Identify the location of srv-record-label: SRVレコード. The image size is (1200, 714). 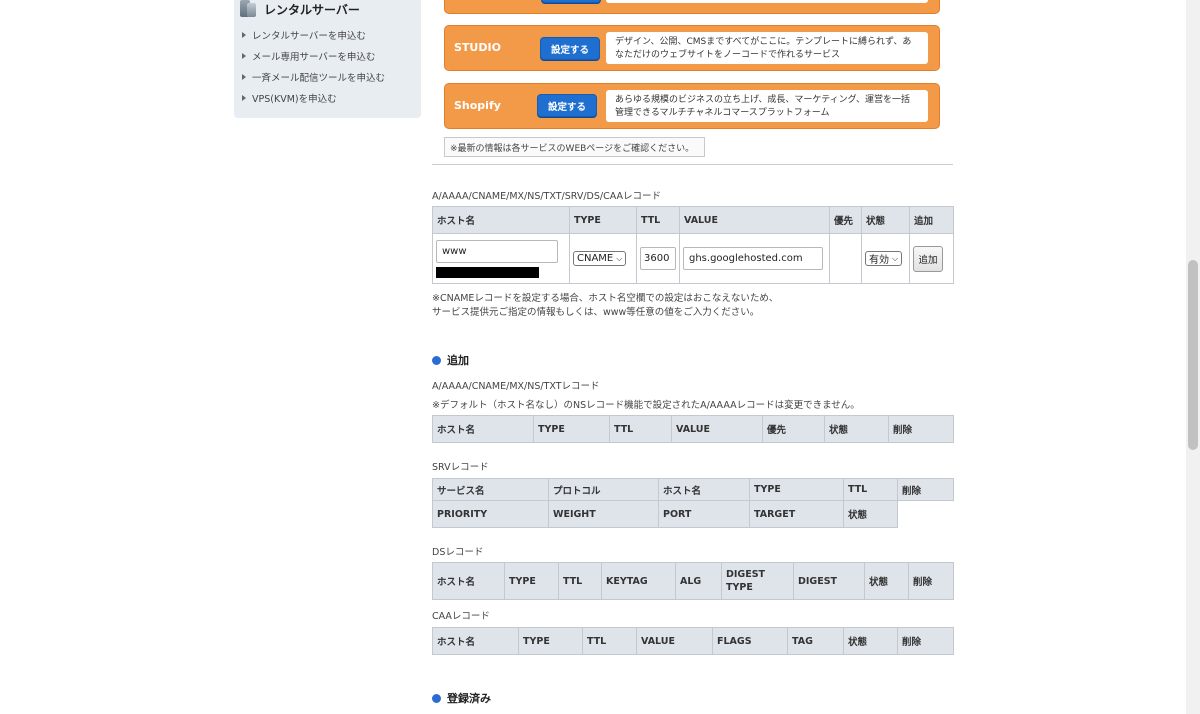
(460, 467).